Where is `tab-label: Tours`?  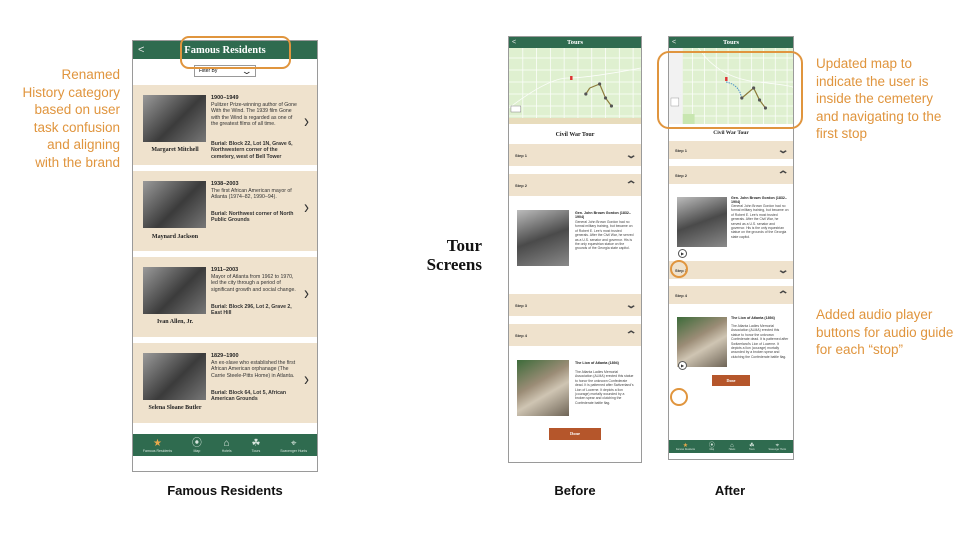 tab-label: Tours is located at coordinates (256, 450).